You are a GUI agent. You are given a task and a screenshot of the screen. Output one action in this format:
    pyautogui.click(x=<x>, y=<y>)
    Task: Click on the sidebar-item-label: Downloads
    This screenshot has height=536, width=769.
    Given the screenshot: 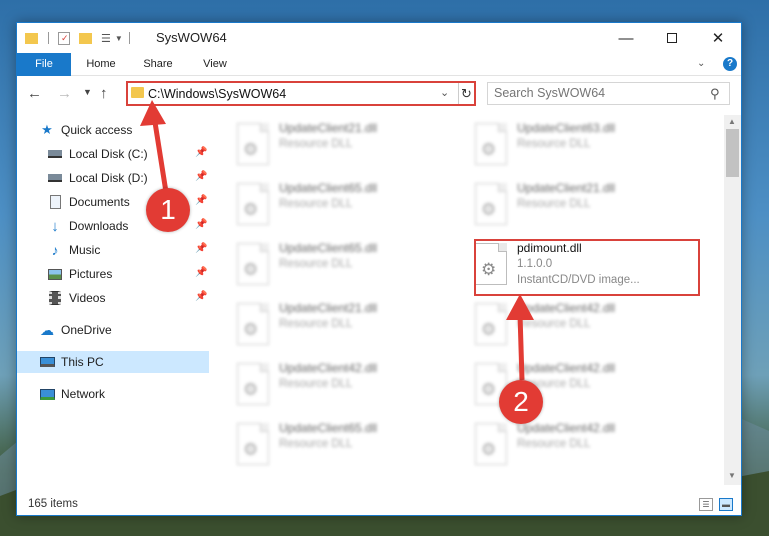 What is the action you would take?
    pyautogui.click(x=99, y=226)
    